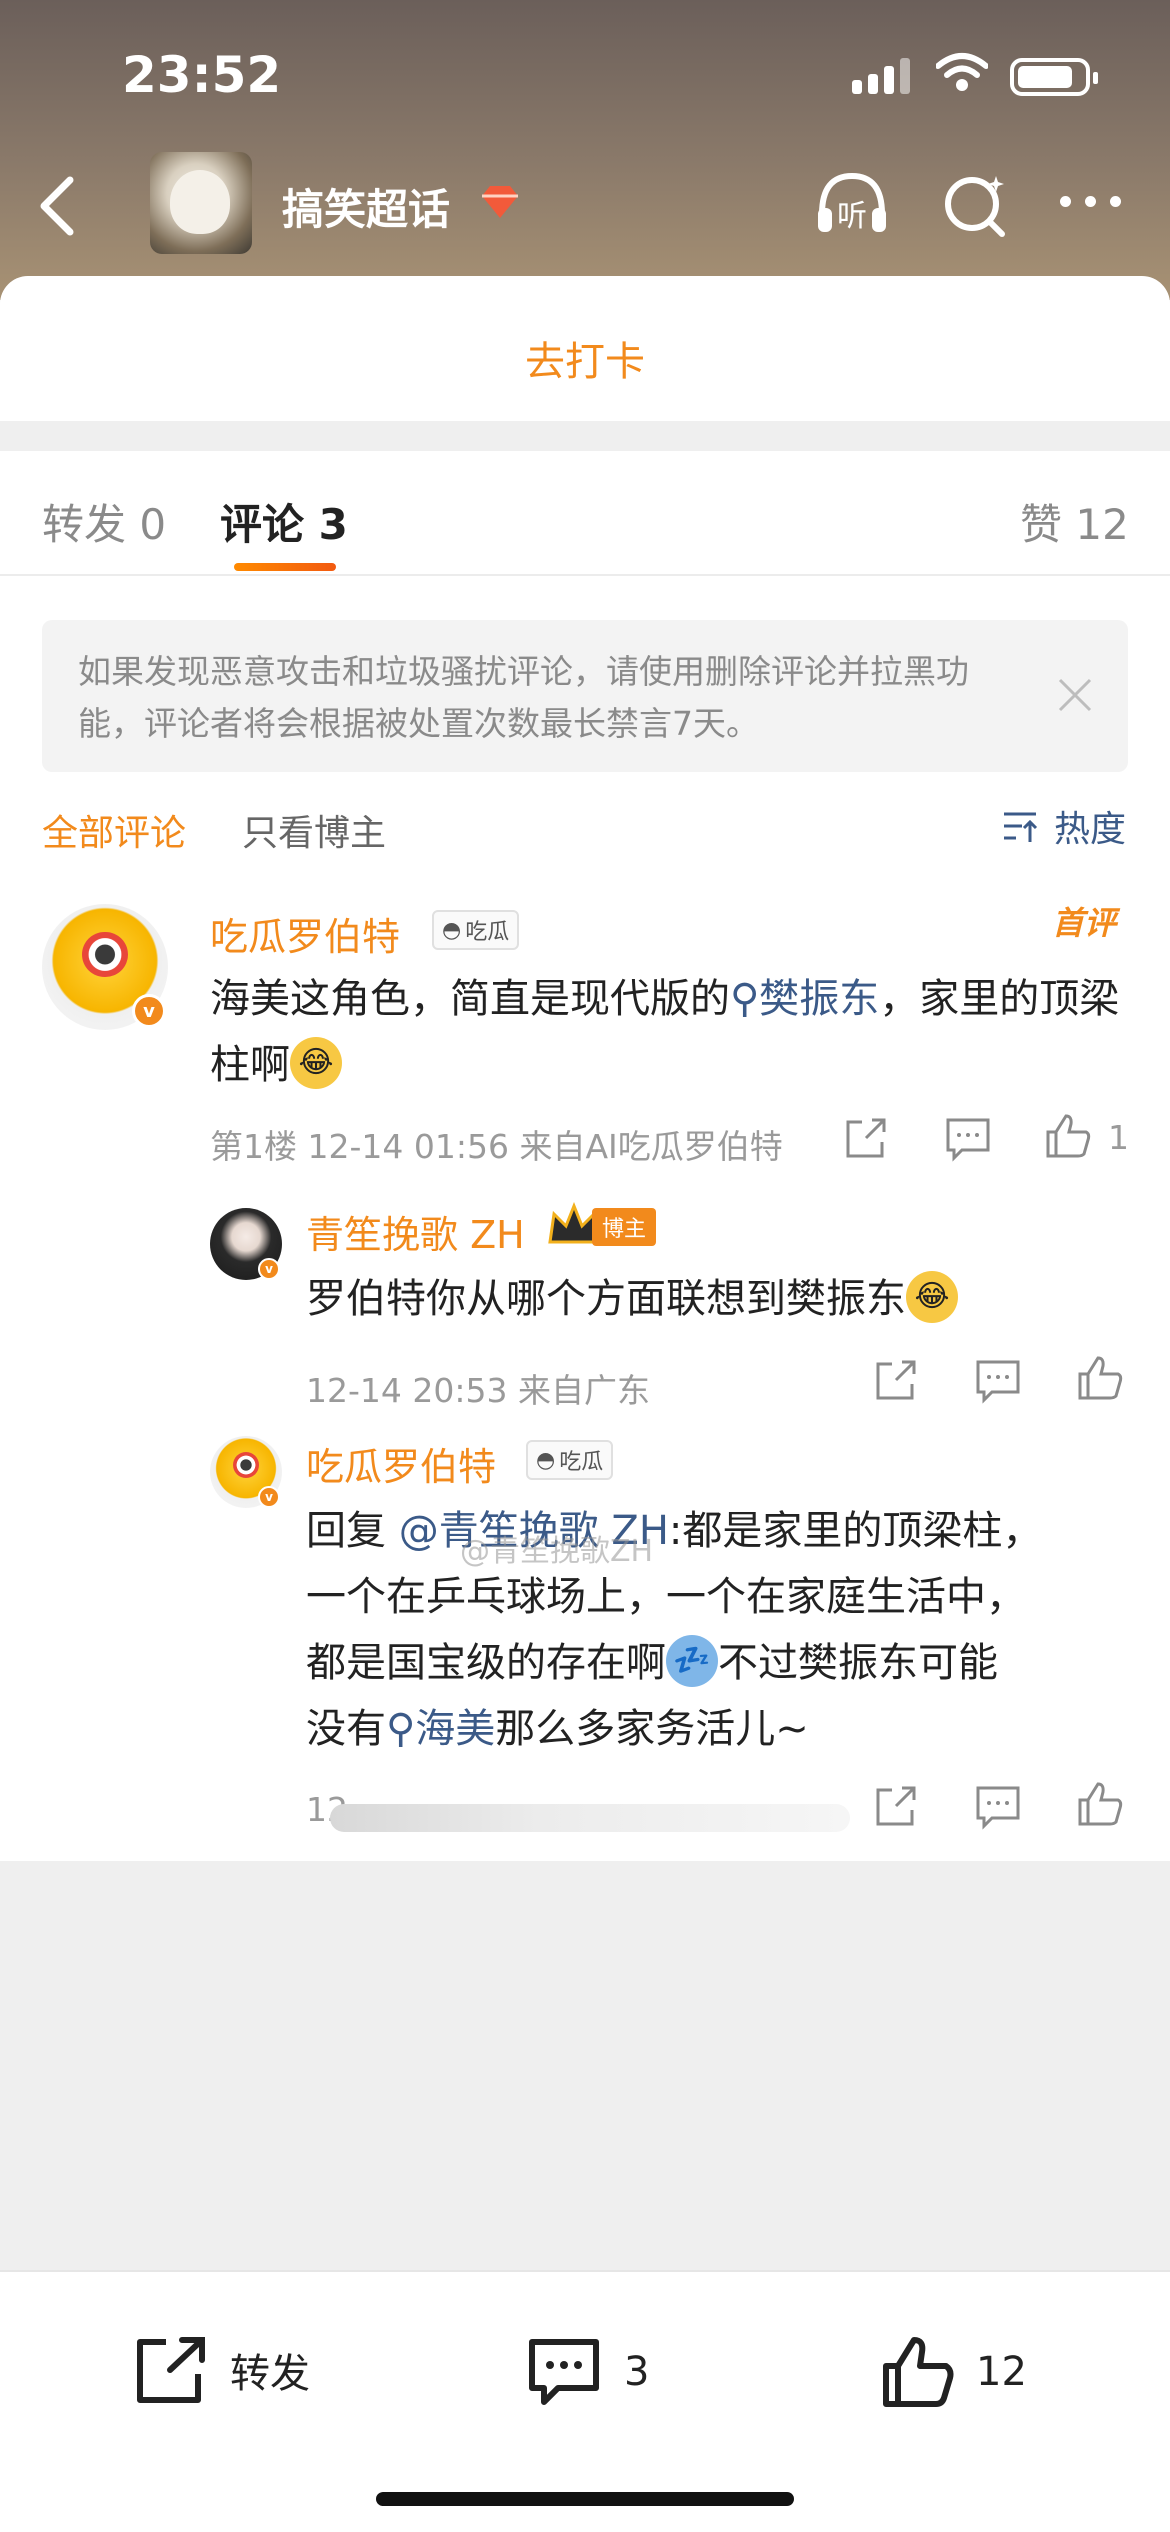 The image size is (1170, 2532). I want to click on repost-label: 转发, so click(270, 2374).